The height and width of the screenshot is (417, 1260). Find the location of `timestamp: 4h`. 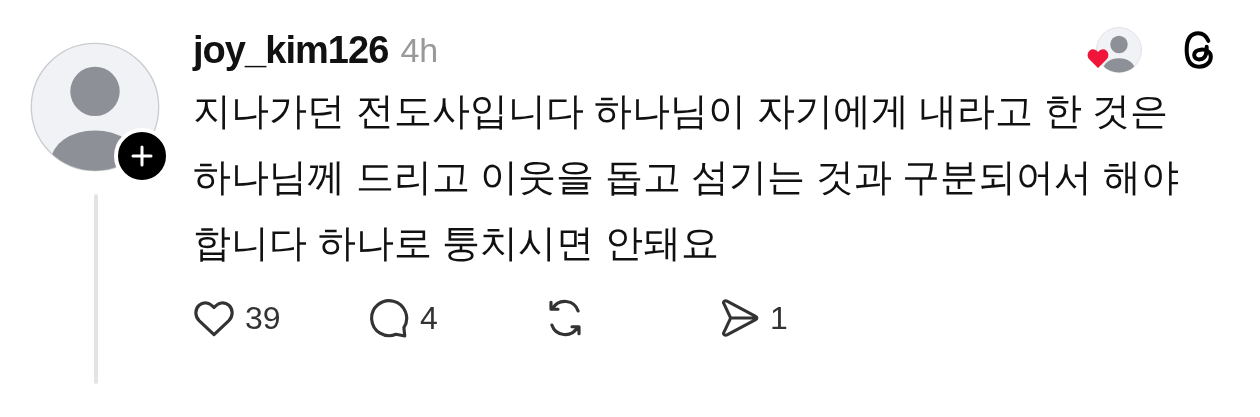

timestamp: 4h is located at coordinates (419, 50).